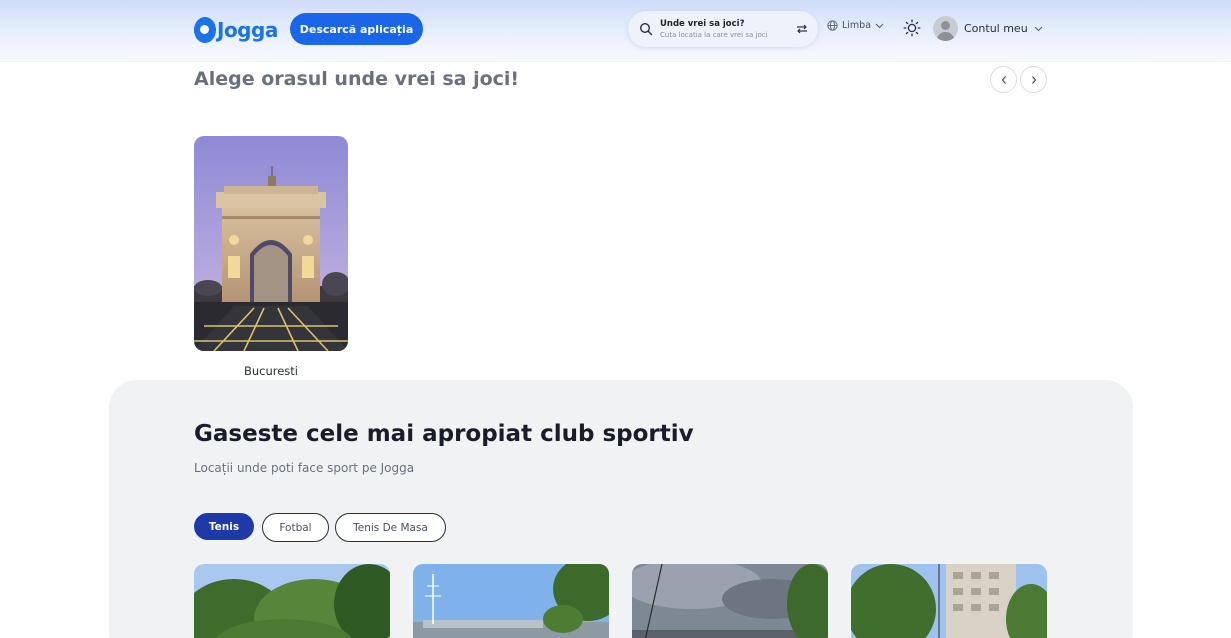 This screenshot has width=1231, height=638. Describe the element at coordinates (390, 527) in the screenshot. I see `tab-tenis-de-masa: Tenis De Masa` at that location.